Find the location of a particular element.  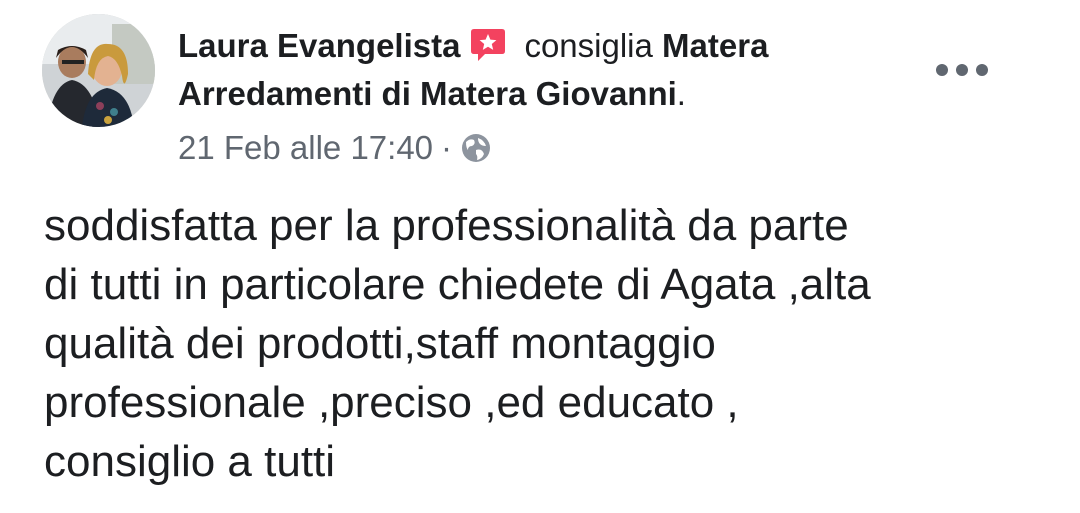

more-options-icon is located at coordinates (962, 70).